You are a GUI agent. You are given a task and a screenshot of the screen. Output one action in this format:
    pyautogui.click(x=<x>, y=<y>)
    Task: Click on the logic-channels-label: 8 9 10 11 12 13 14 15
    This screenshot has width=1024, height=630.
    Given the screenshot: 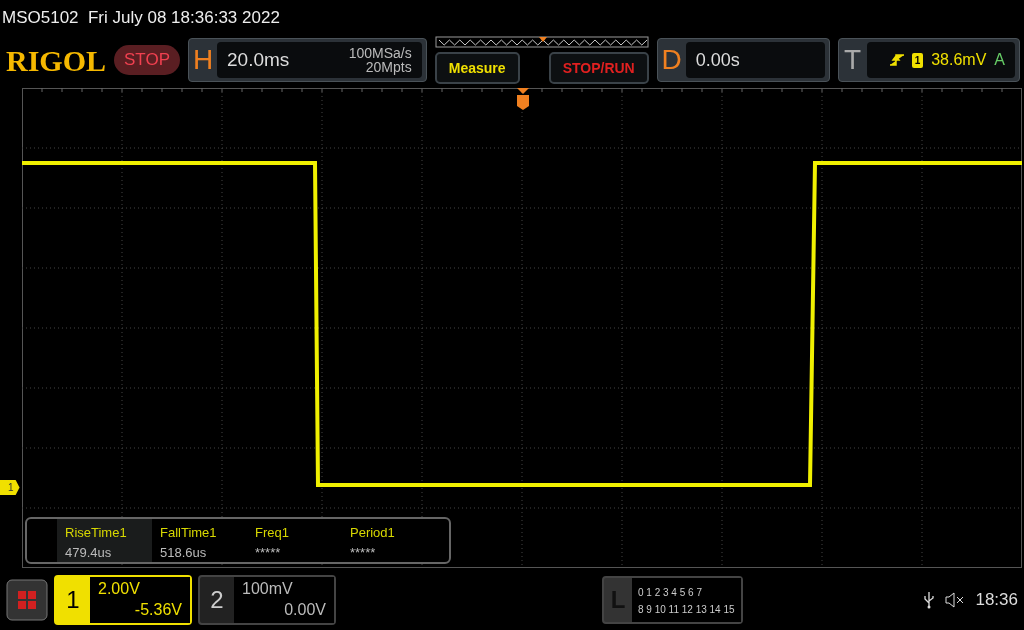 What is the action you would take?
    pyautogui.click(x=686, y=610)
    